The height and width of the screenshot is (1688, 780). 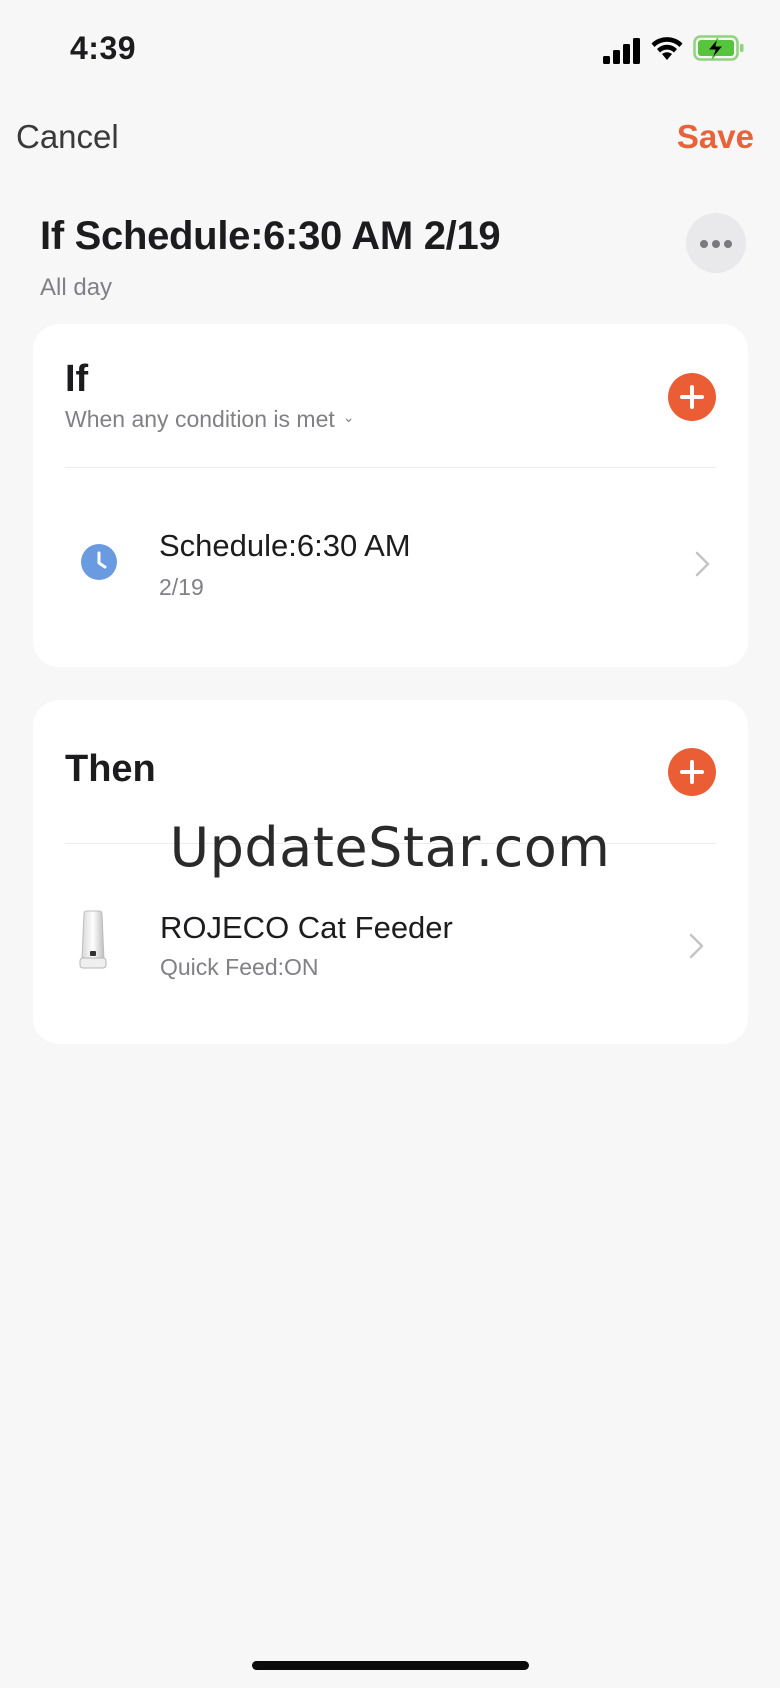 What do you see at coordinates (181, 587) in the screenshot?
I see `condition-item-subtitle: 2/19` at bounding box center [181, 587].